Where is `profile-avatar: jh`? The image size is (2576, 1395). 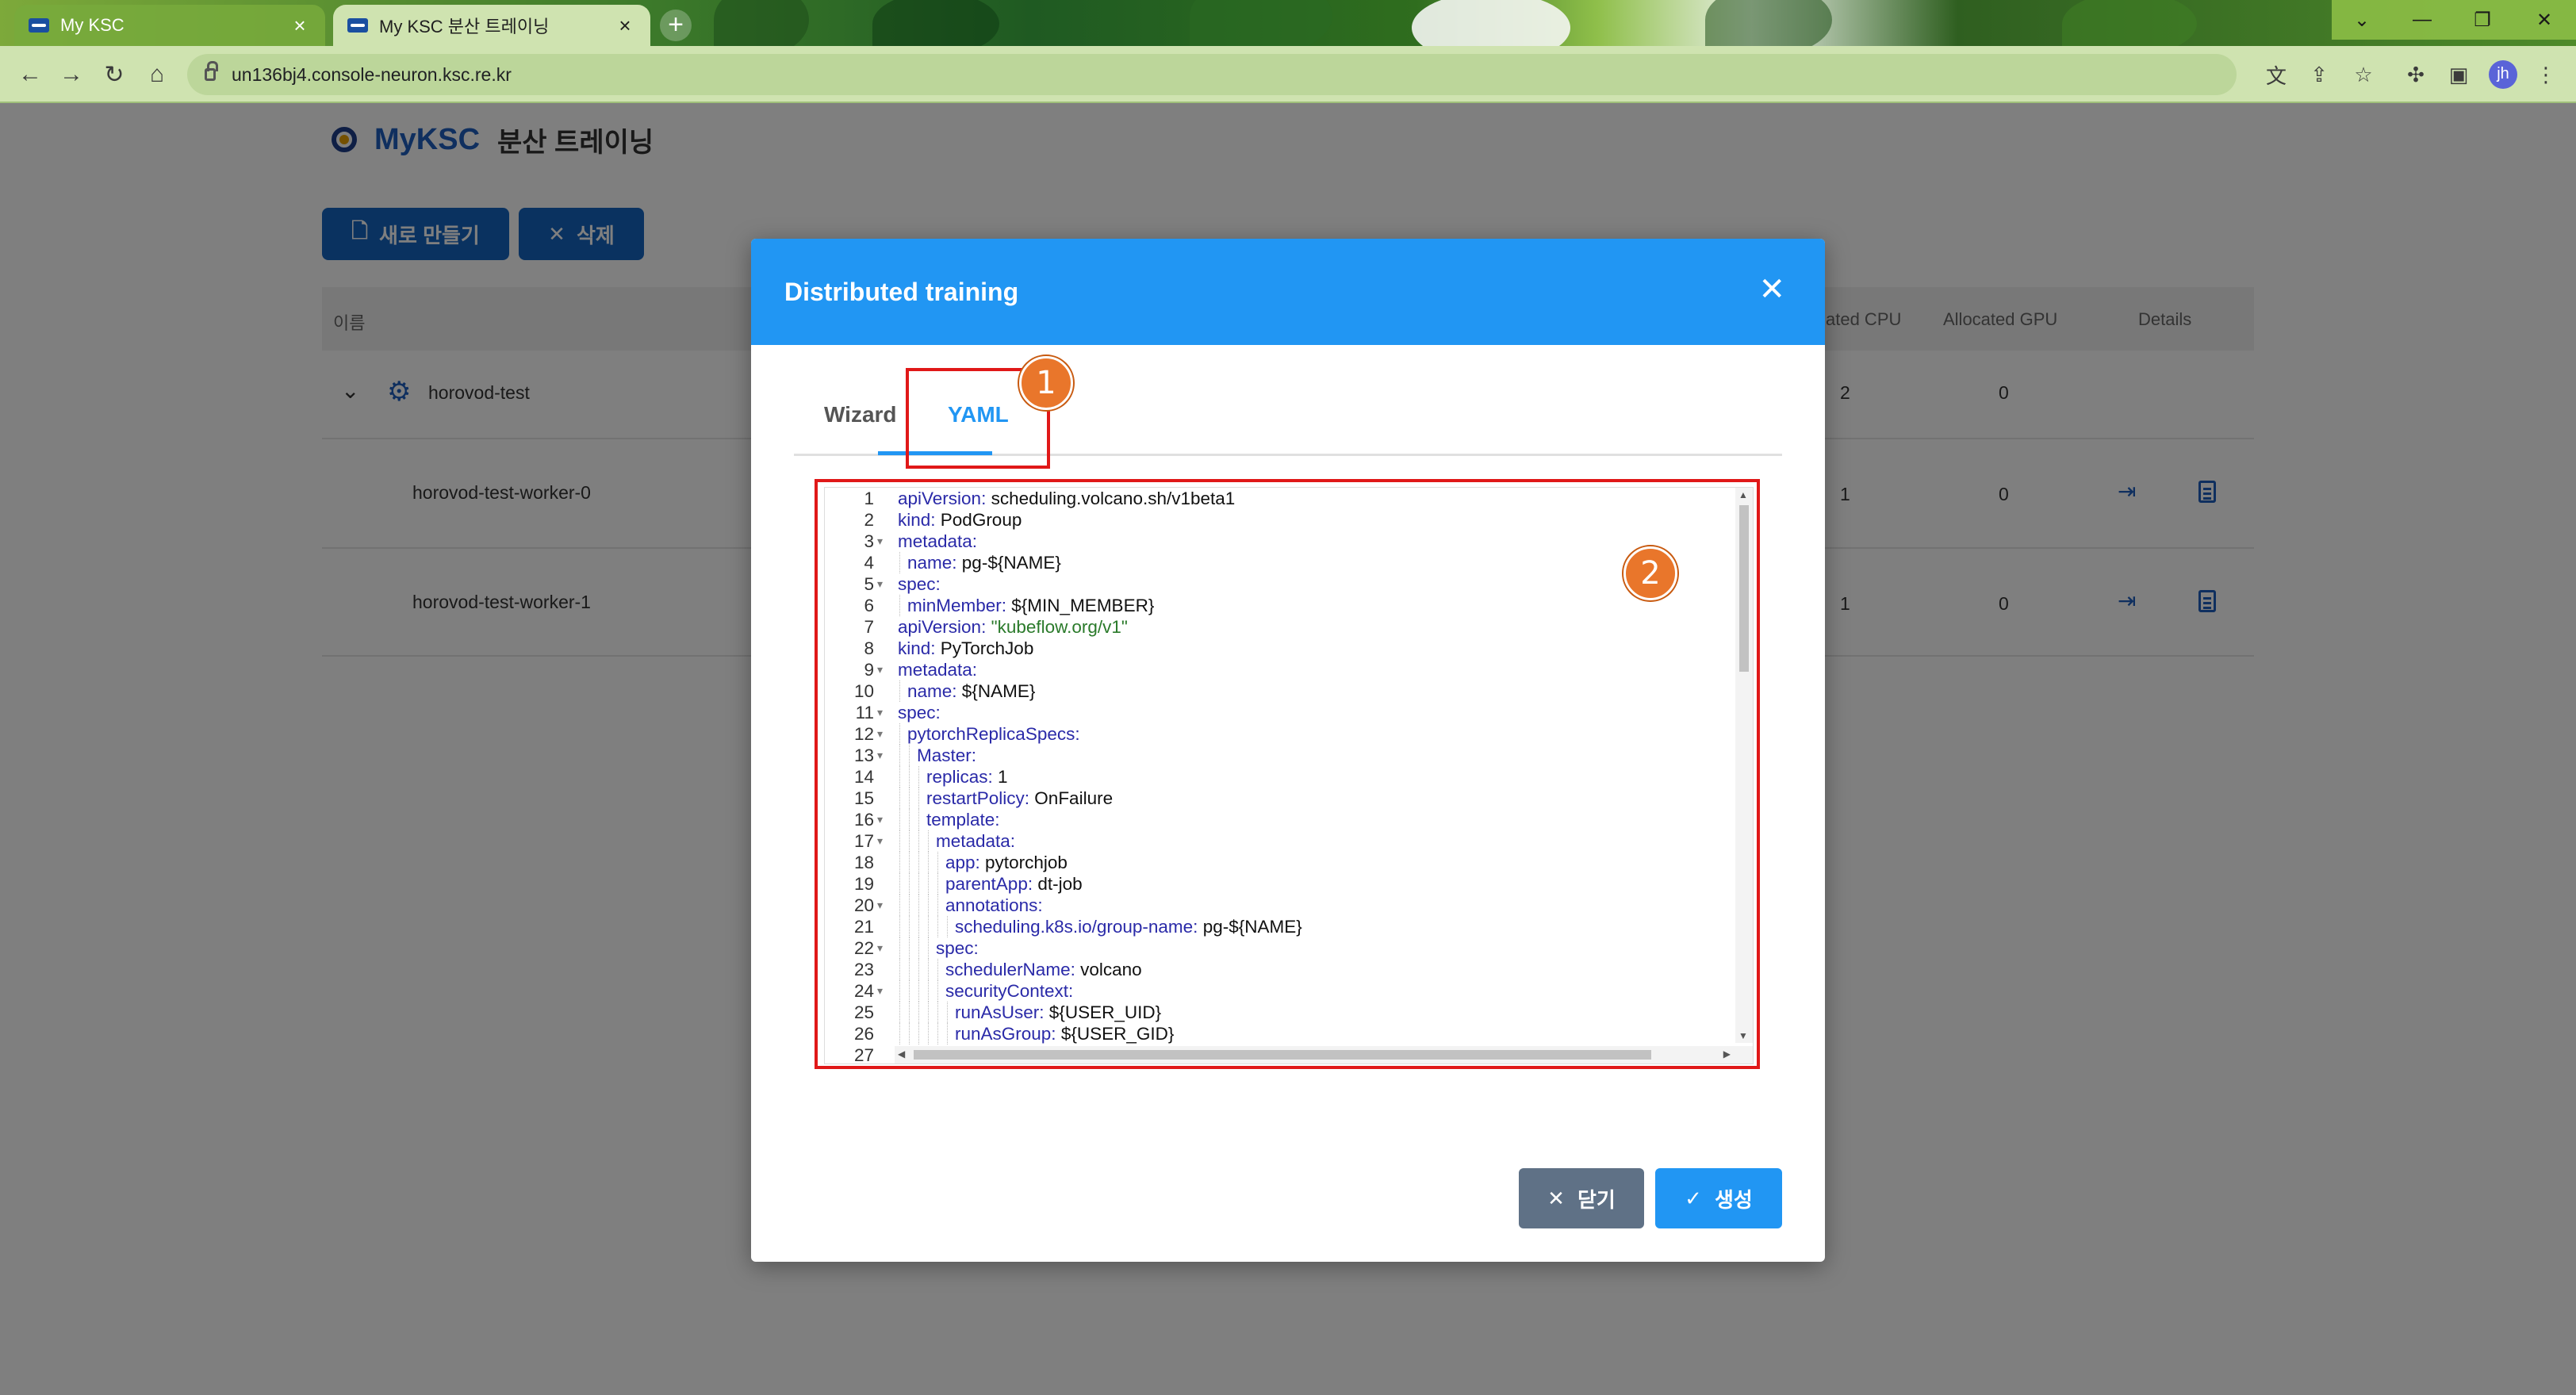 profile-avatar: jh is located at coordinates (2503, 74).